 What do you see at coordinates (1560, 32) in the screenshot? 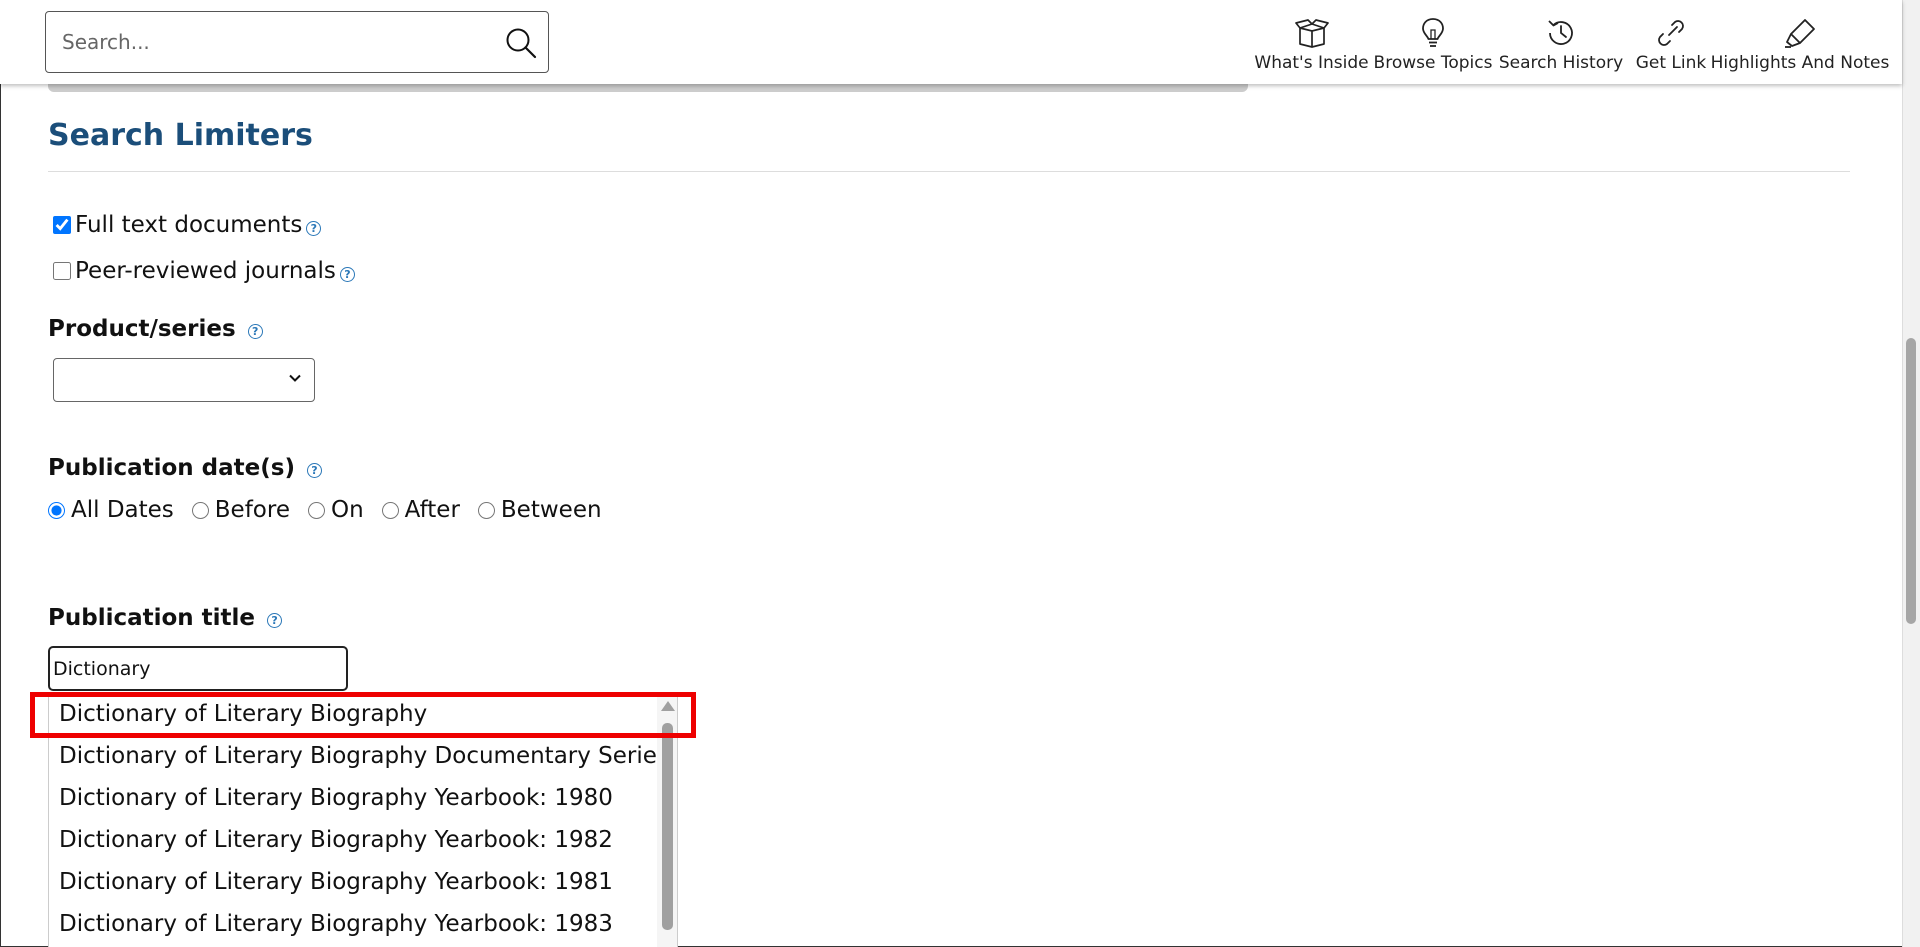
I see `history-icon` at bounding box center [1560, 32].